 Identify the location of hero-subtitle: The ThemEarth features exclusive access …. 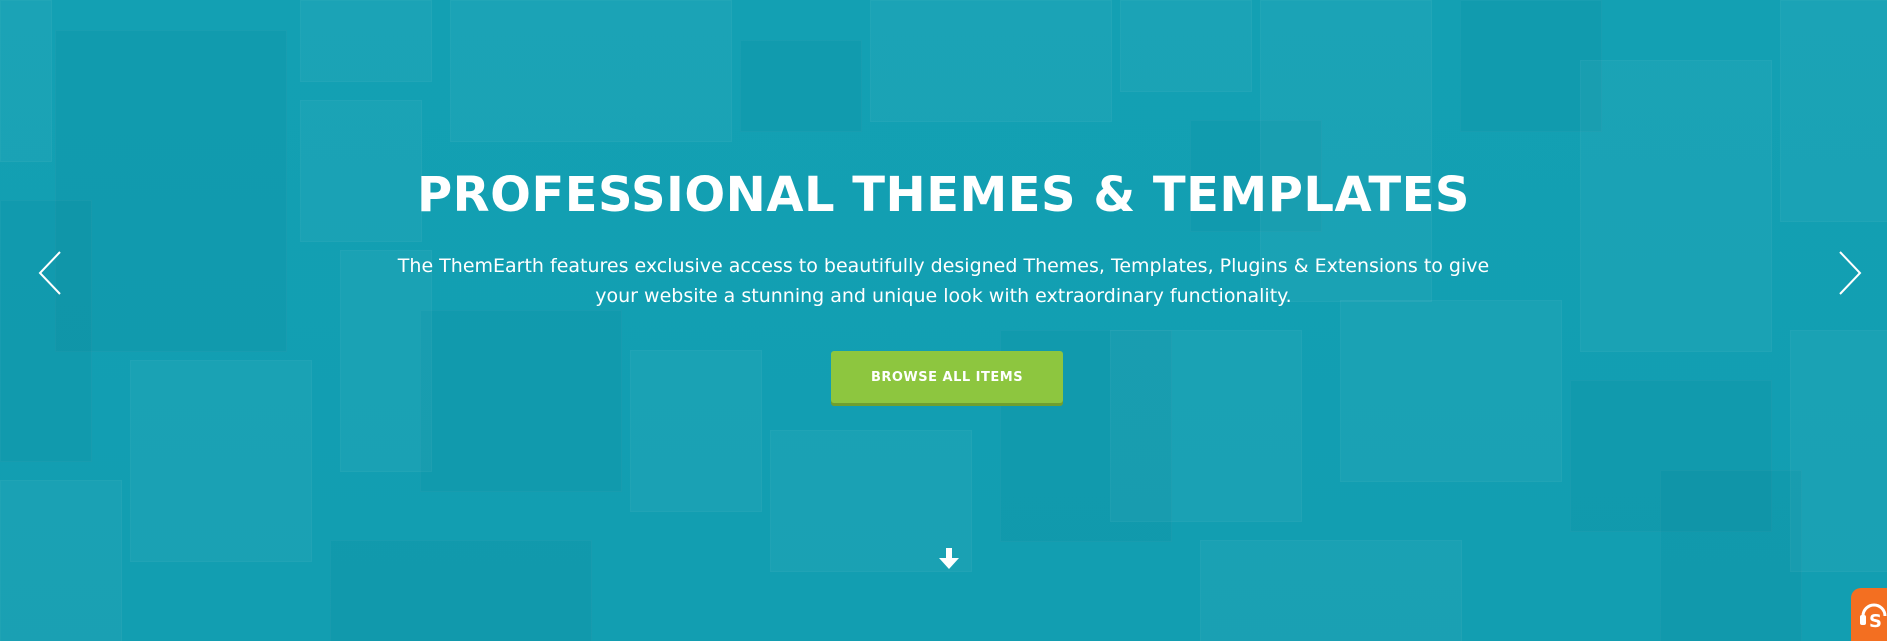
(943, 281).